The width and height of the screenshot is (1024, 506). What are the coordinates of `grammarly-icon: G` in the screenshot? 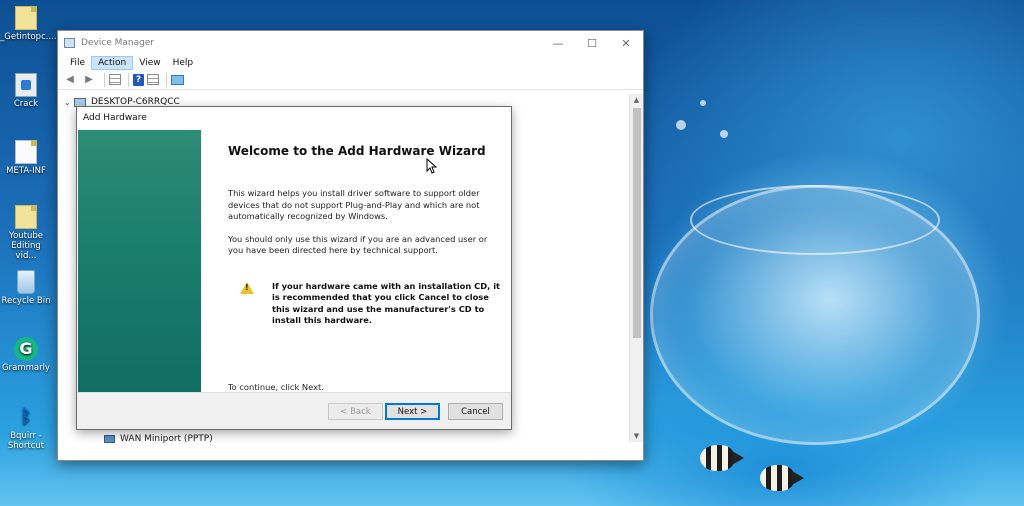 It's located at (26, 349).